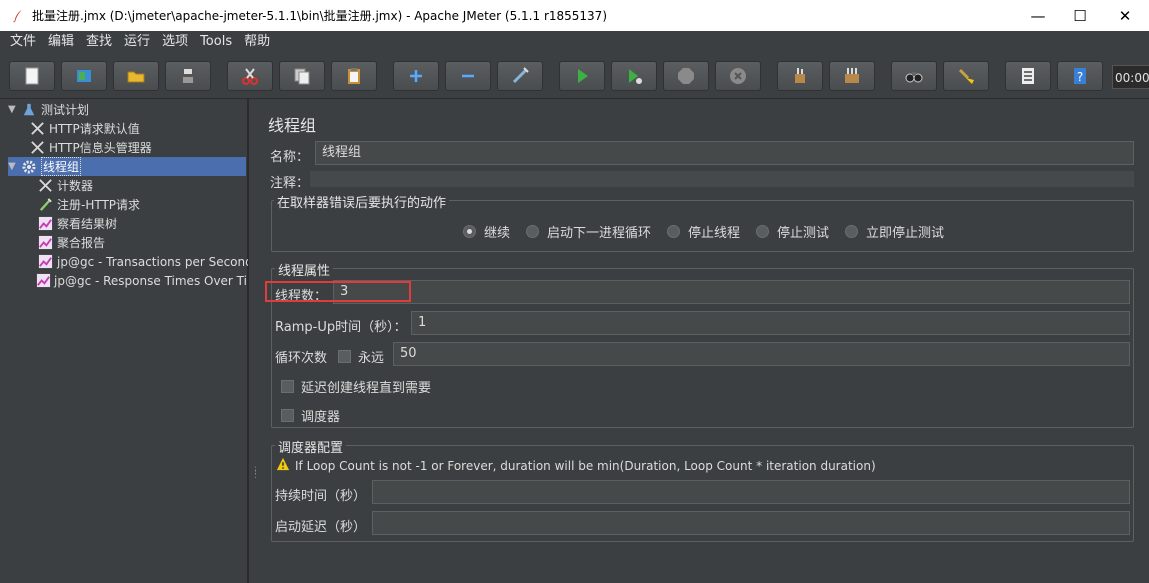 This screenshot has width=1149, height=583. Describe the element at coordinates (76, 223) in the screenshot. I see `tree-node-view-results: 察看结果树` at that location.